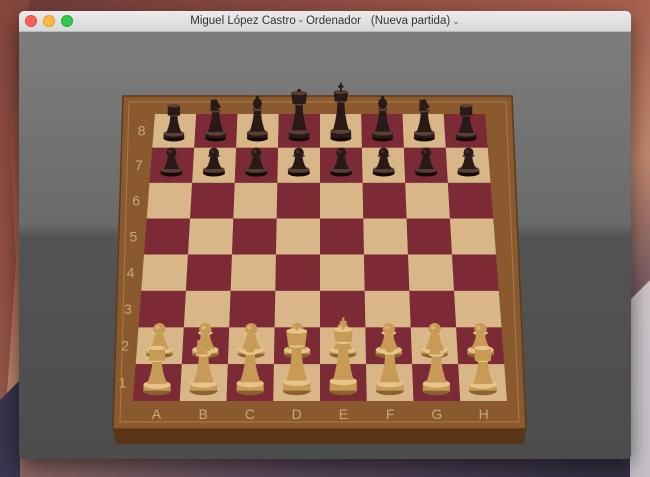 The image size is (650, 477). Describe the element at coordinates (484, 414) in the screenshot. I see `file-label: H` at that location.